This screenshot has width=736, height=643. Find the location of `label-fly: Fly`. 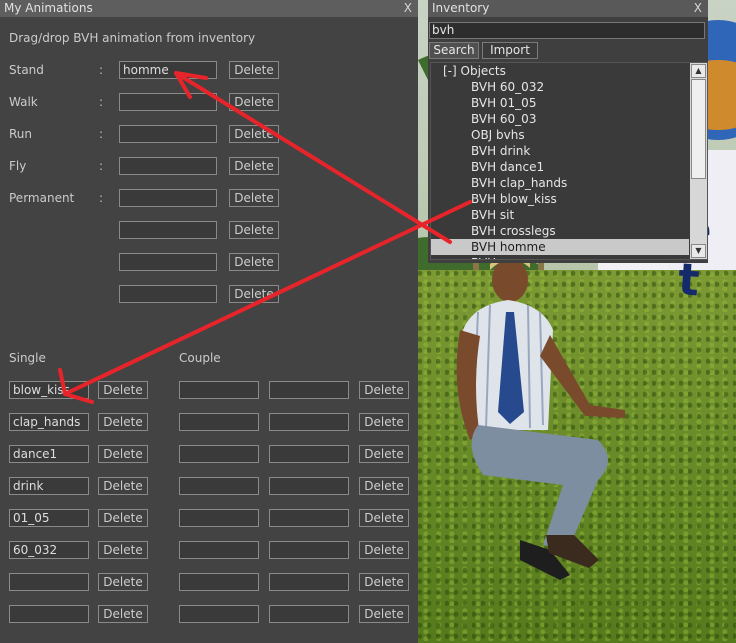

label-fly: Fly is located at coordinates (18, 166).